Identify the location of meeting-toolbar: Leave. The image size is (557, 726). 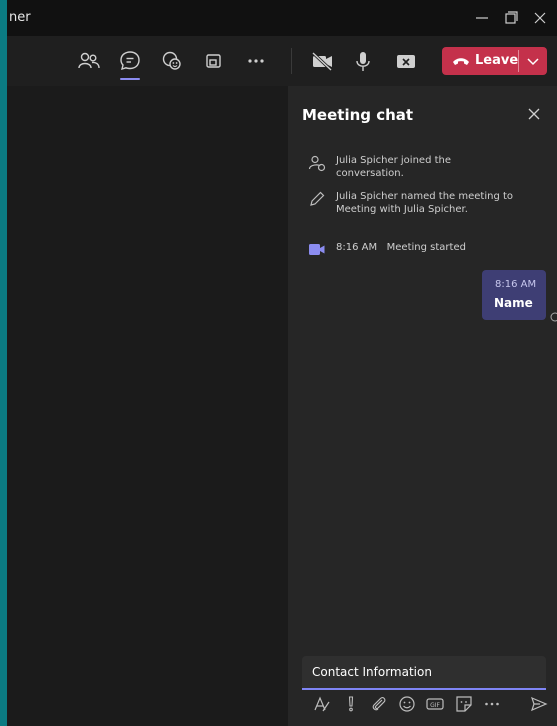
(282, 61).